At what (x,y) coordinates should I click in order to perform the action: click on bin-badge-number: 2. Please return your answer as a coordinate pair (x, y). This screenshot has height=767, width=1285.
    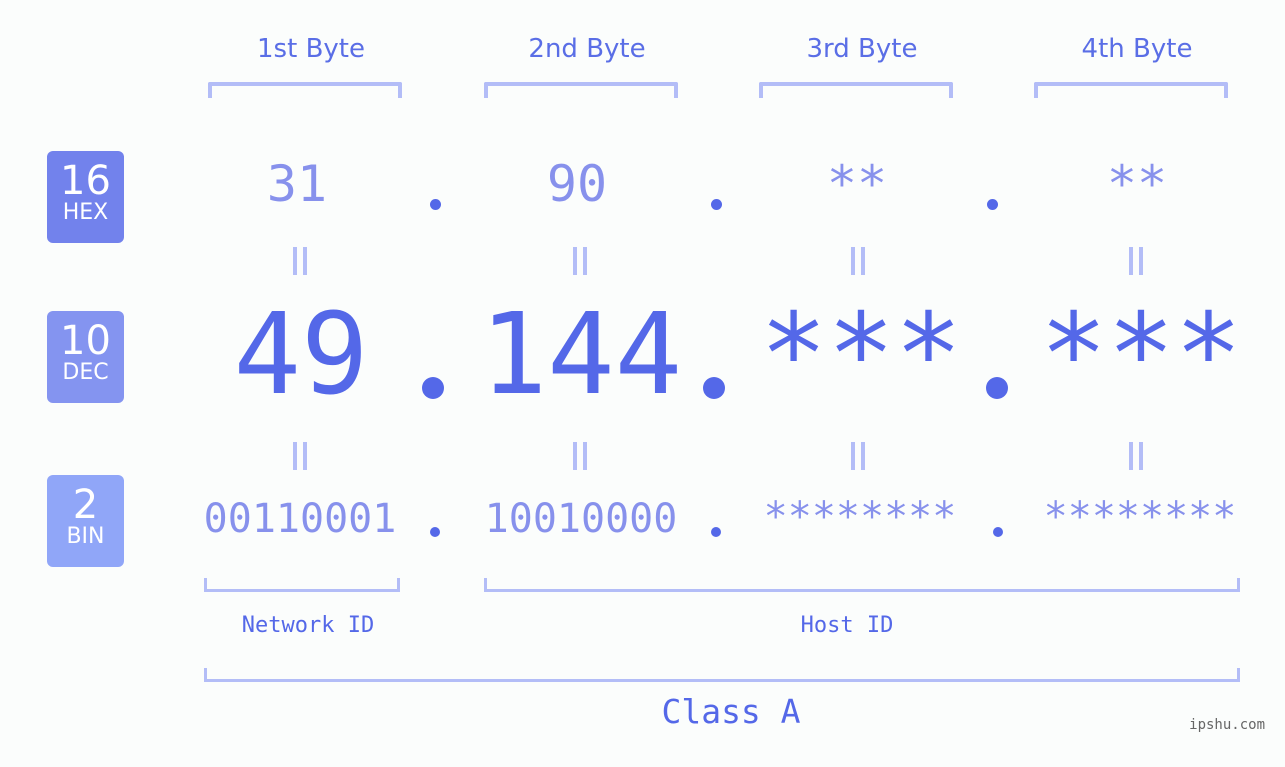
    Looking at the image, I should click on (85, 505).